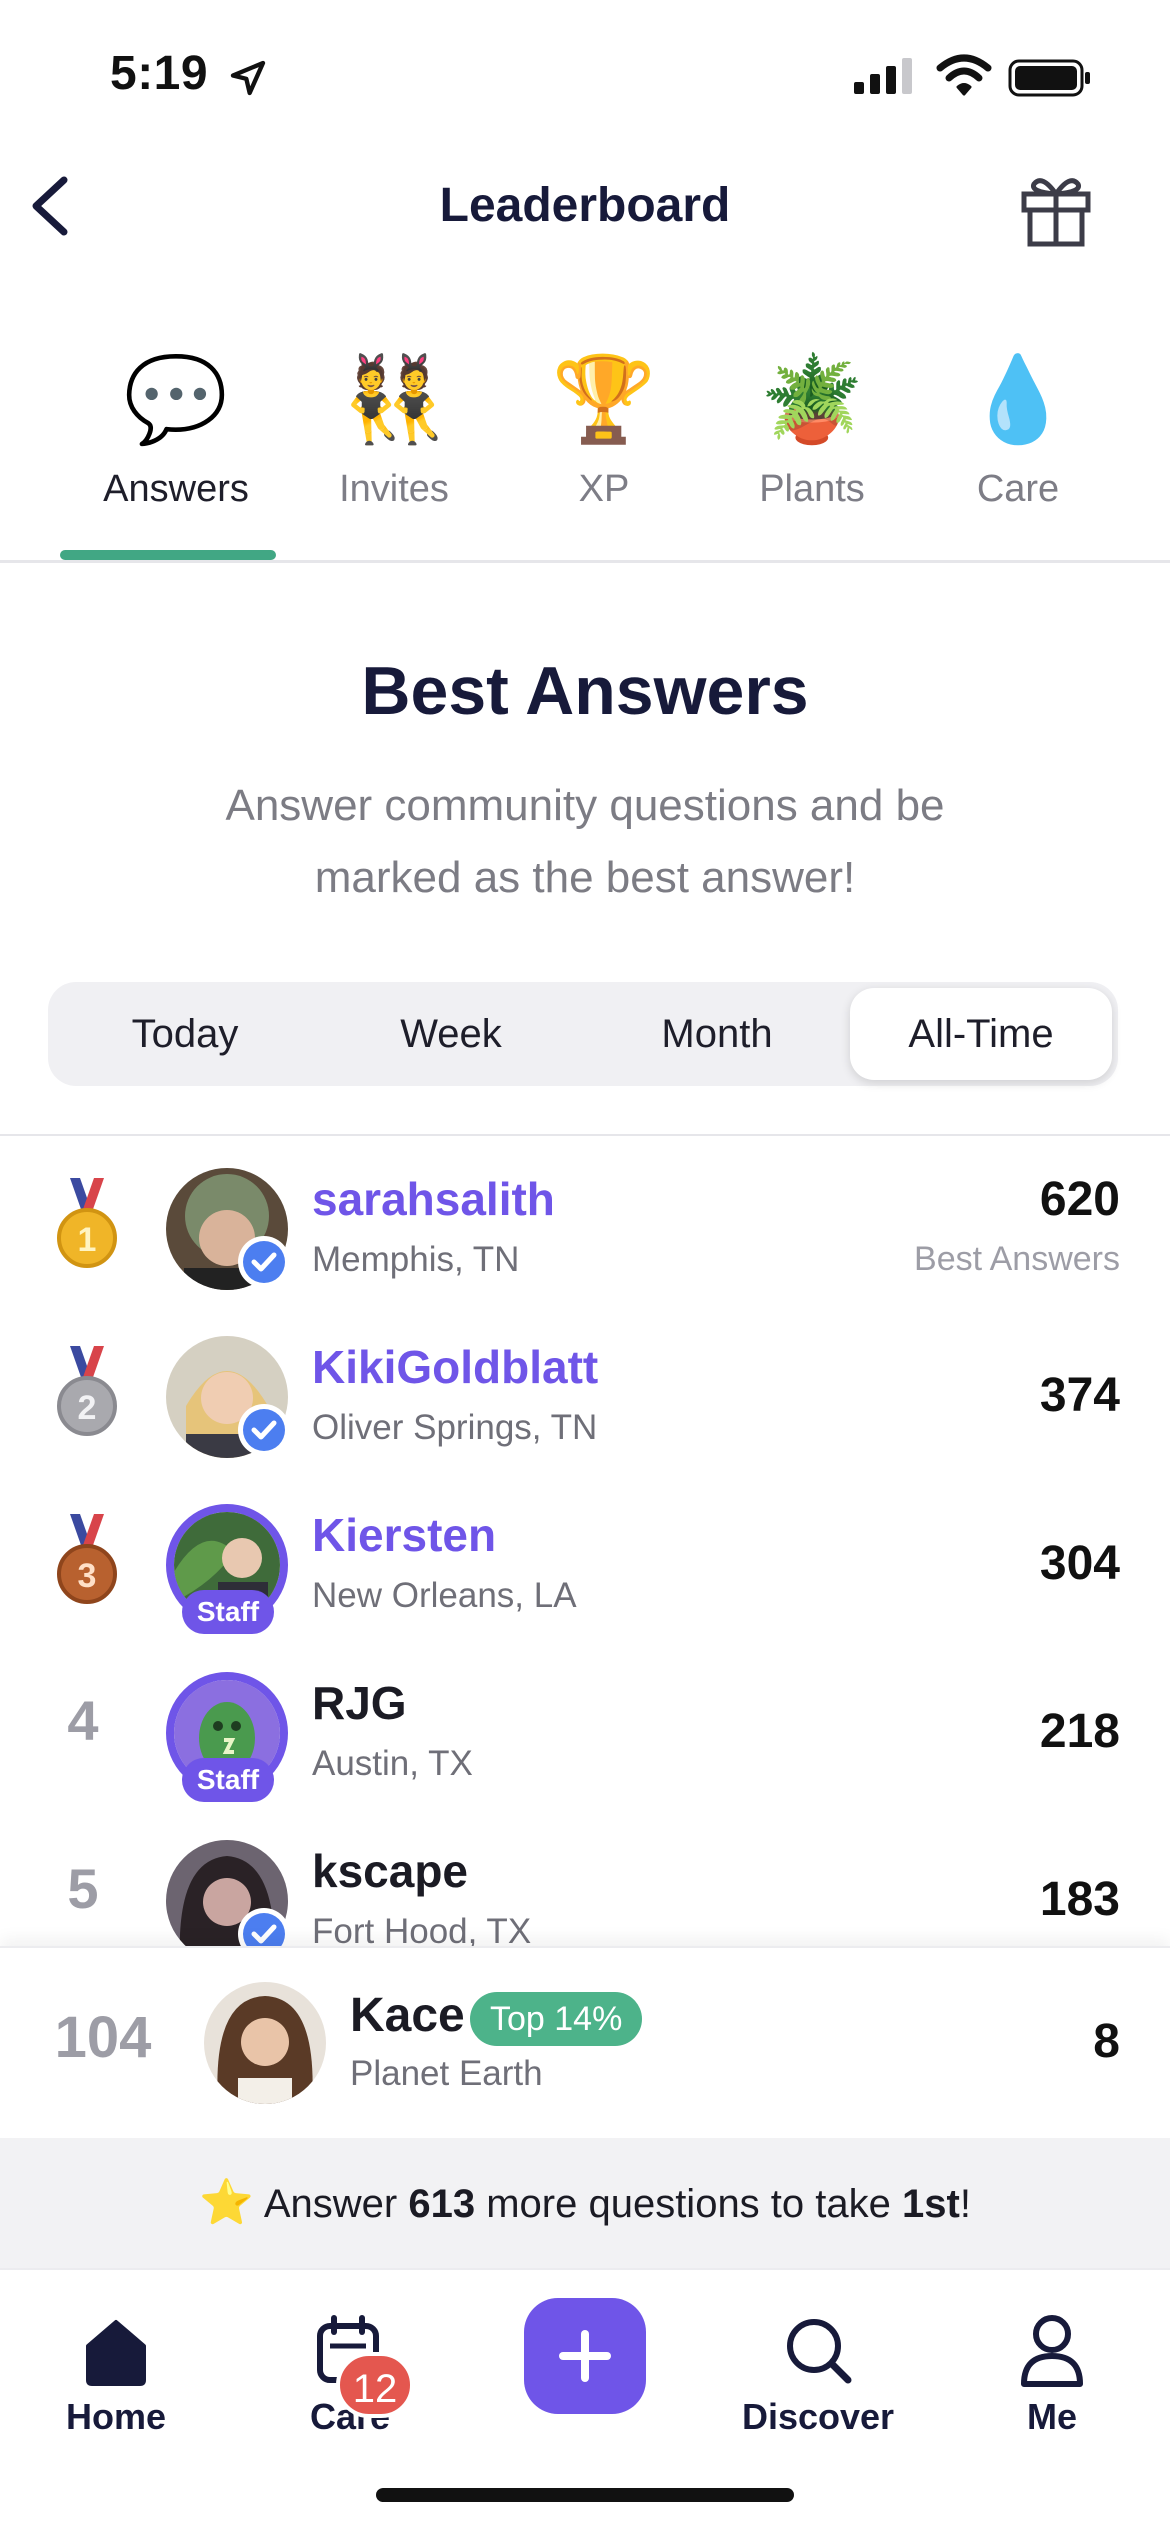 This screenshot has height=2532, width=1170. I want to click on gold-medal-icon: 1, so click(87, 1223).